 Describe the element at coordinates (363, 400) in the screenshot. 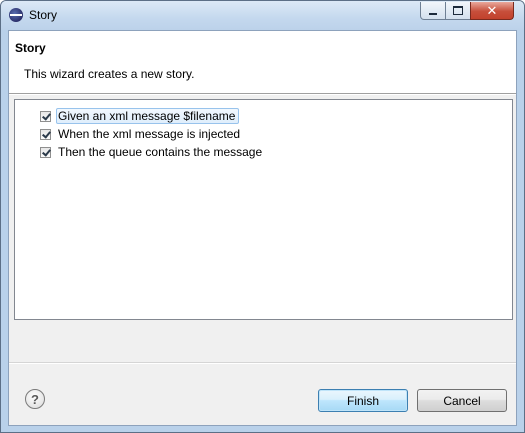

I see `finish-button: Finish` at that location.